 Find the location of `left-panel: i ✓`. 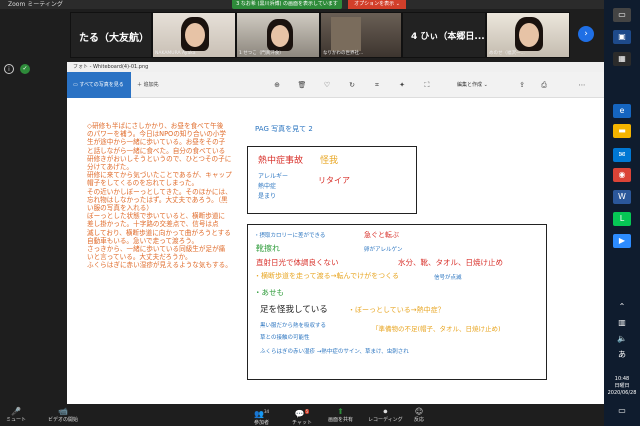

left-panel: i ✓ is located at coordinates (33, 233).